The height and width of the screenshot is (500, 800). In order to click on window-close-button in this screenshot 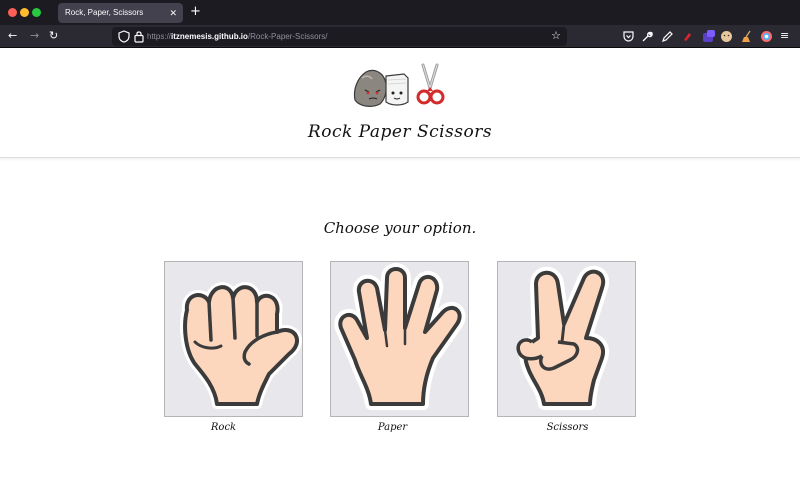, I will do `click(12, 12)`.